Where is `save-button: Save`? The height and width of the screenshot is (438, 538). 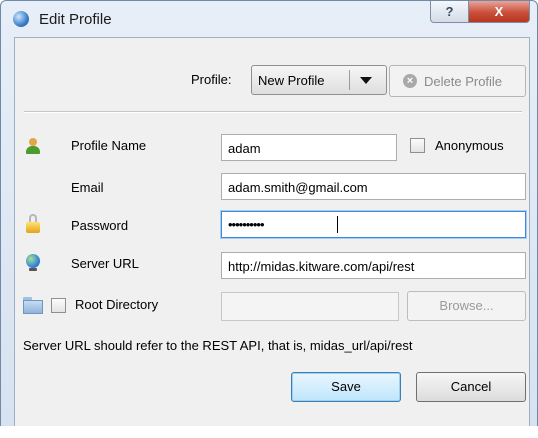 save-button: Save is located at coordinates (346, 387).